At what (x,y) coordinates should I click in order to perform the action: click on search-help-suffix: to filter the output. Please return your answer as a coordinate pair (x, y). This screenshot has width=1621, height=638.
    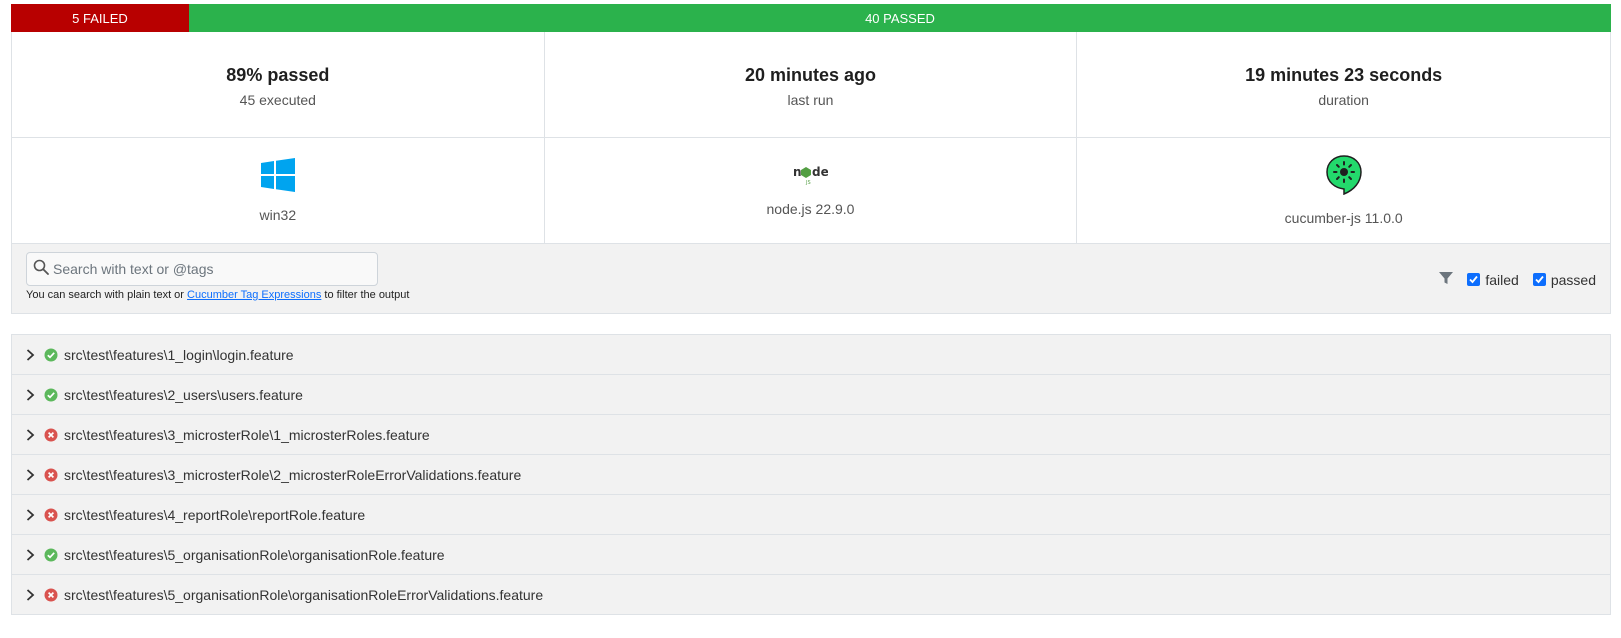
    Looking at the image, I should click on (365, 295).